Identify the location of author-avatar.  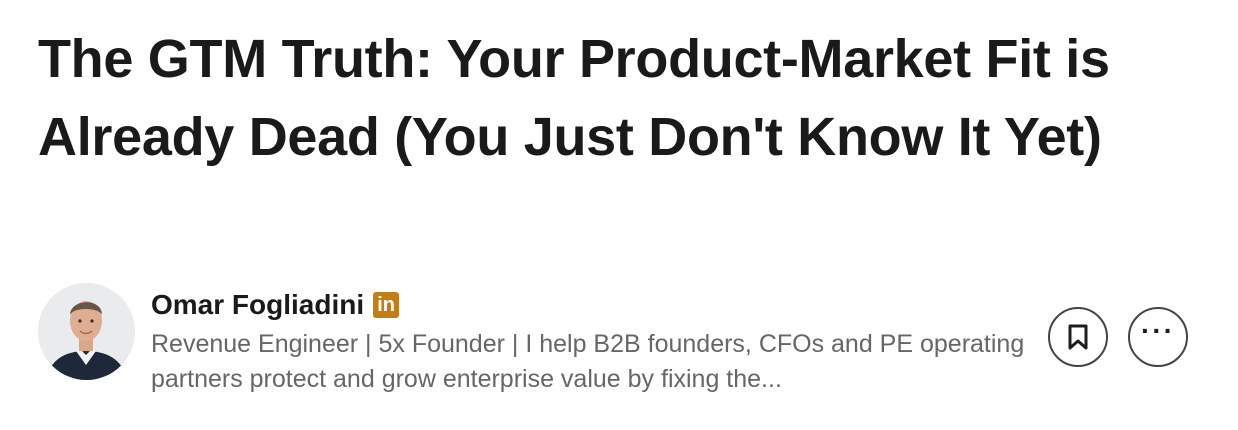
(86, 331).